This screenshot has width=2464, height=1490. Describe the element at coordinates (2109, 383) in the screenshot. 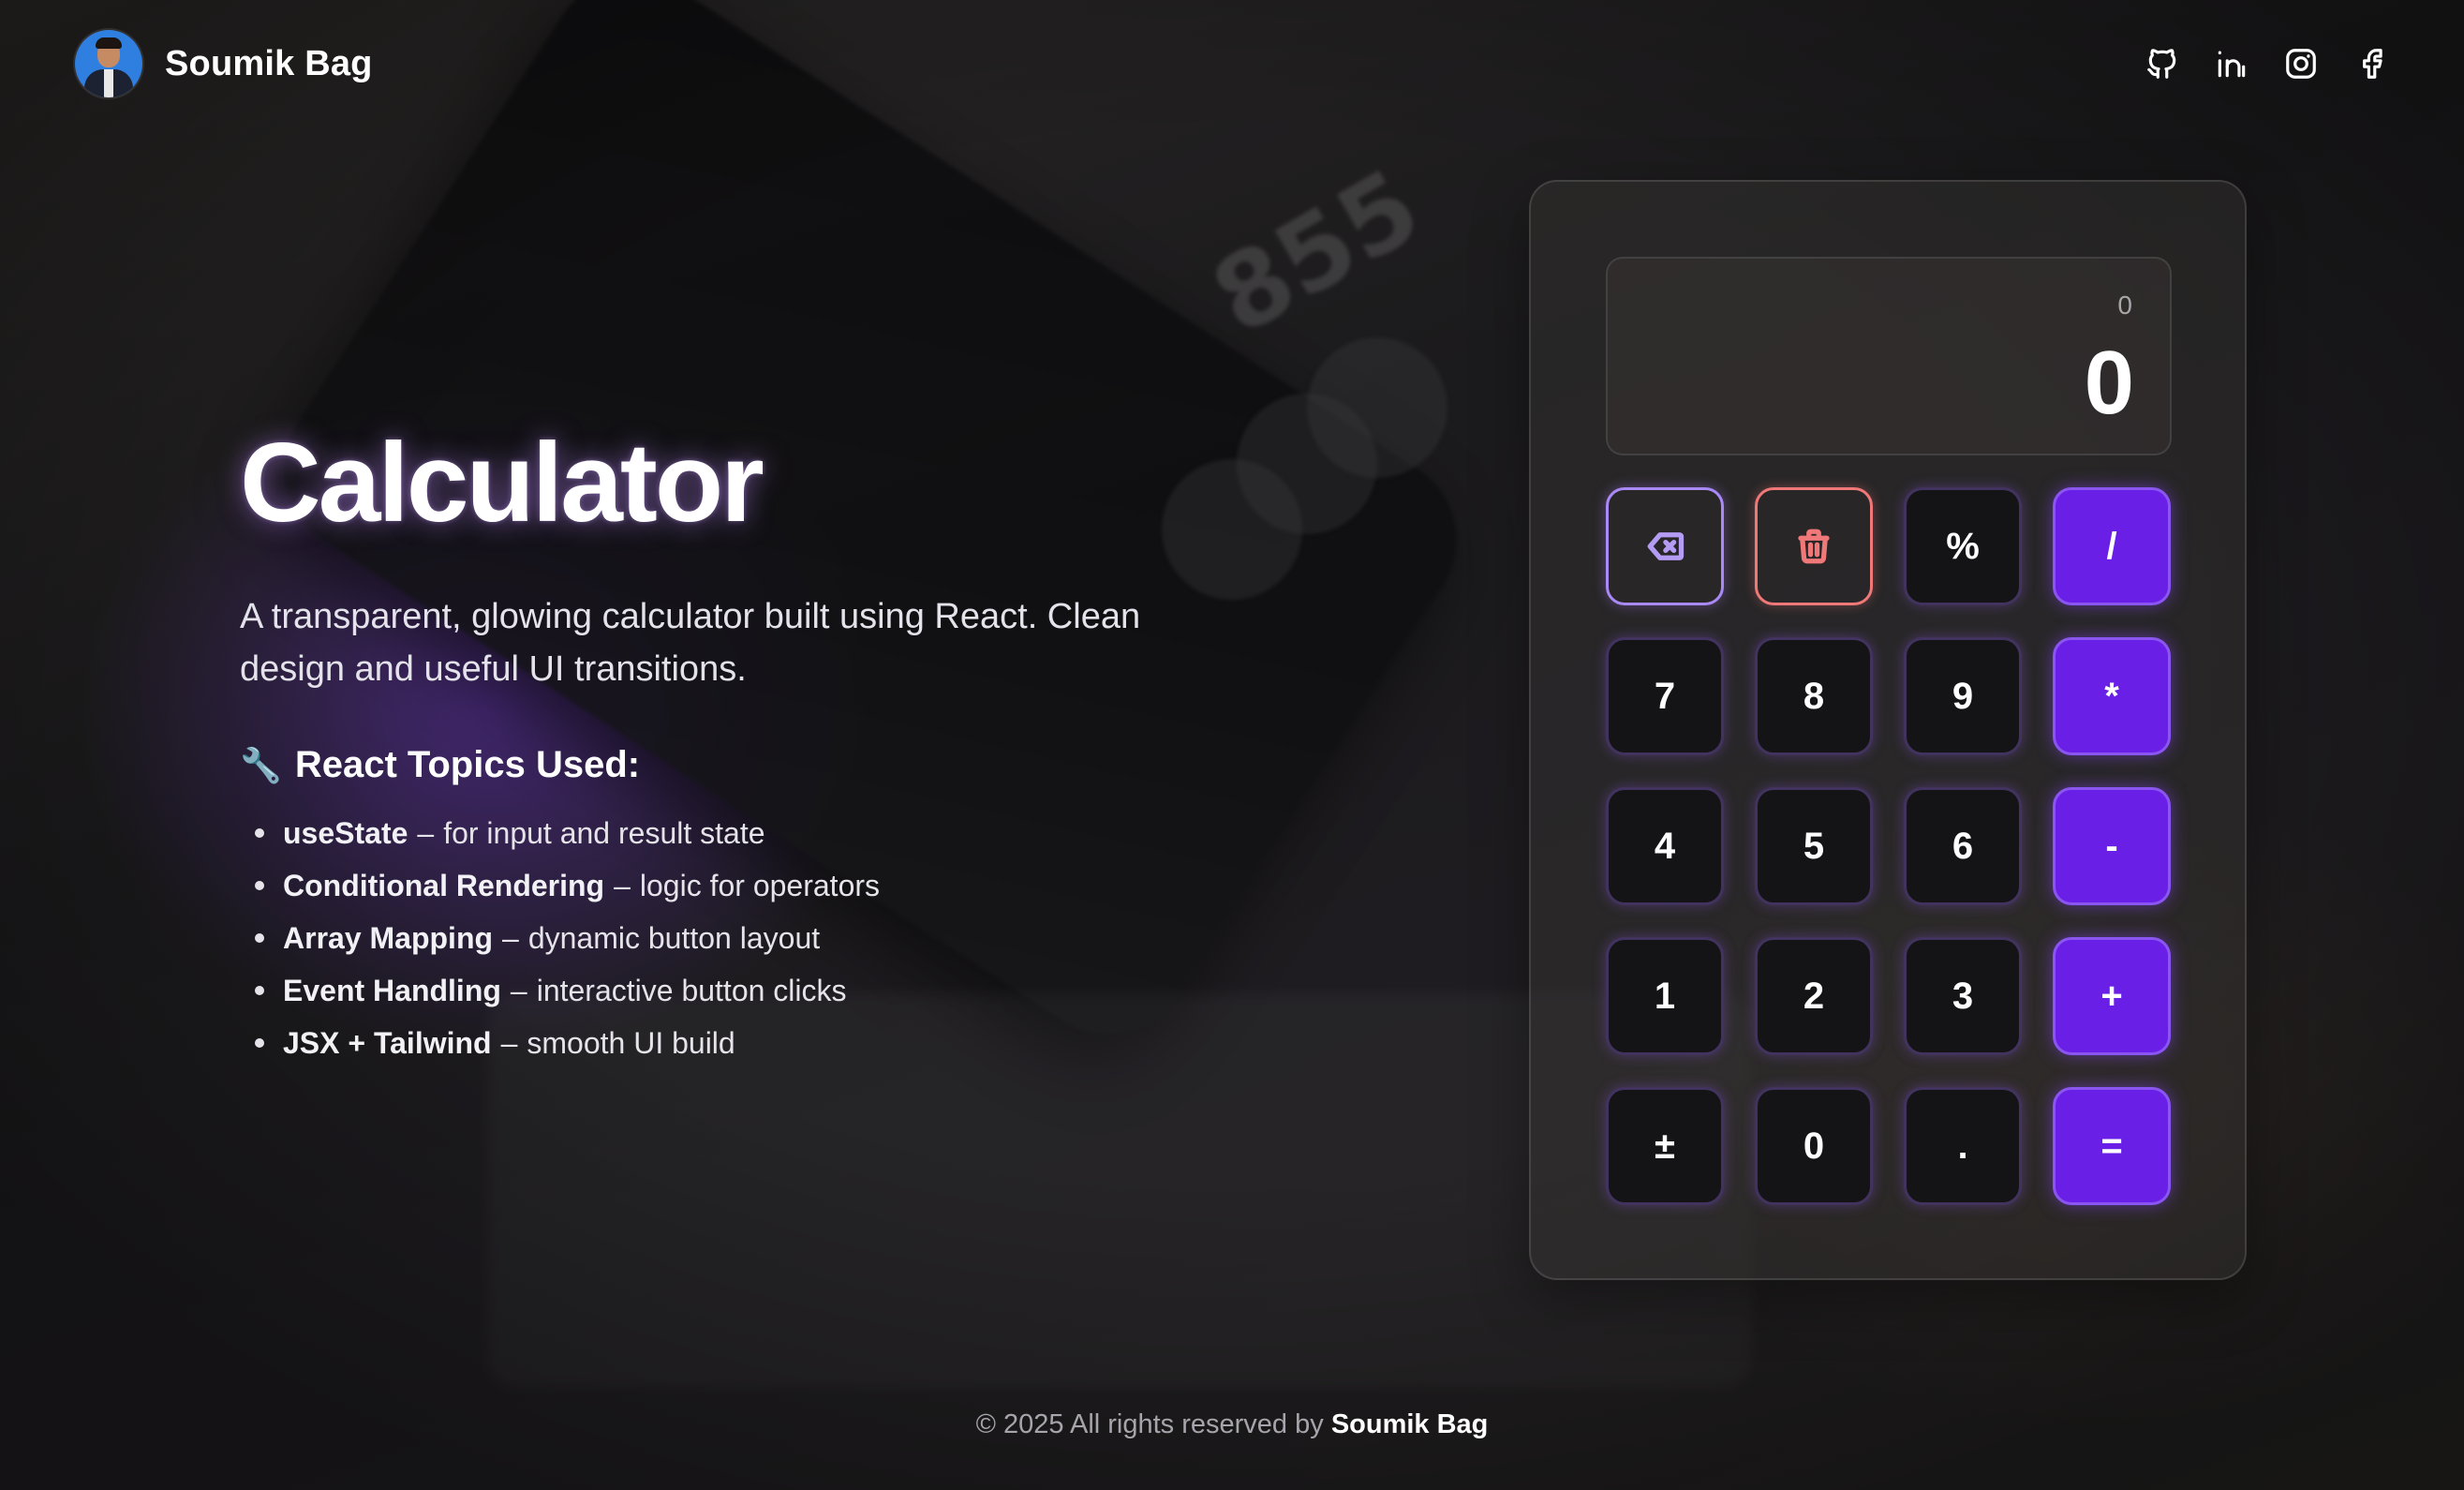

I see `display-result: 0` at that location.